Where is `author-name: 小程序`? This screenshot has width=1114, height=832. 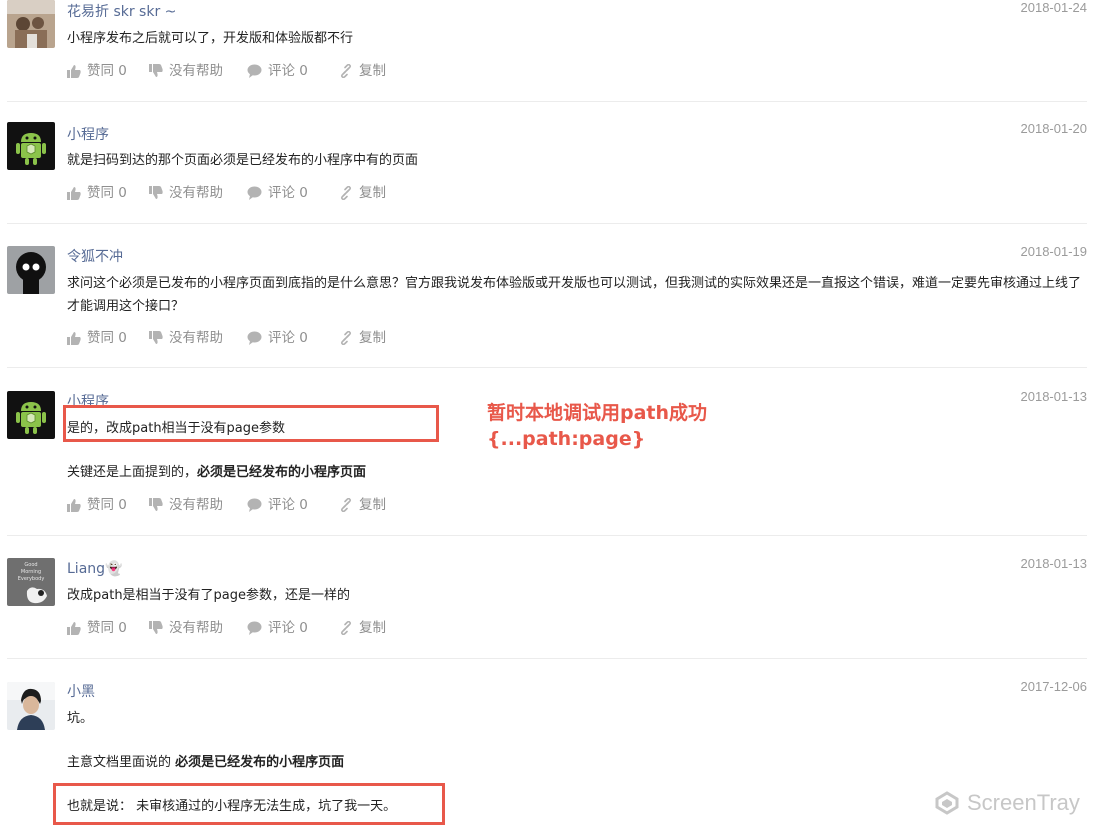
author-name: 小程序 is located at coordinates (88, 135).